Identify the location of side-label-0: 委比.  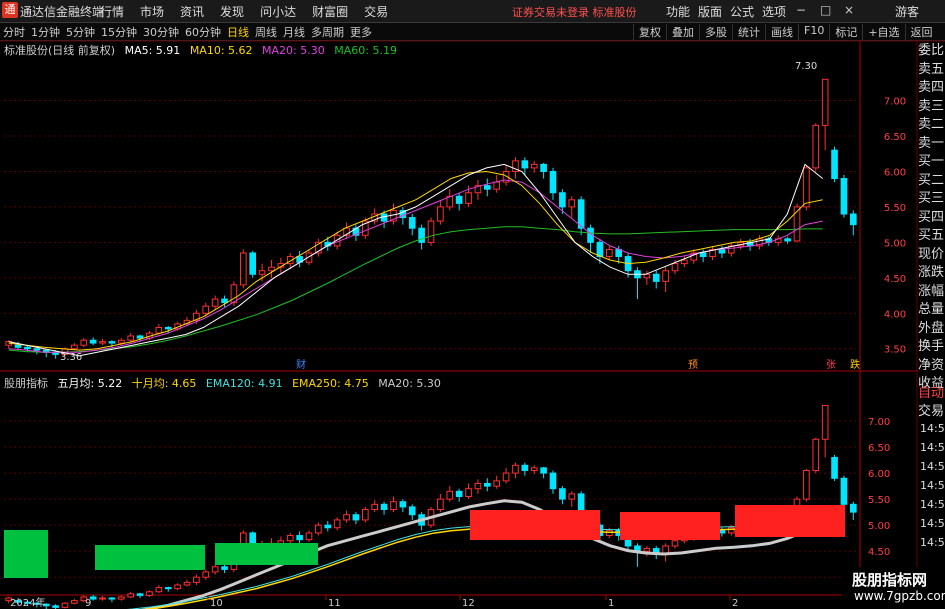
(931, 50).